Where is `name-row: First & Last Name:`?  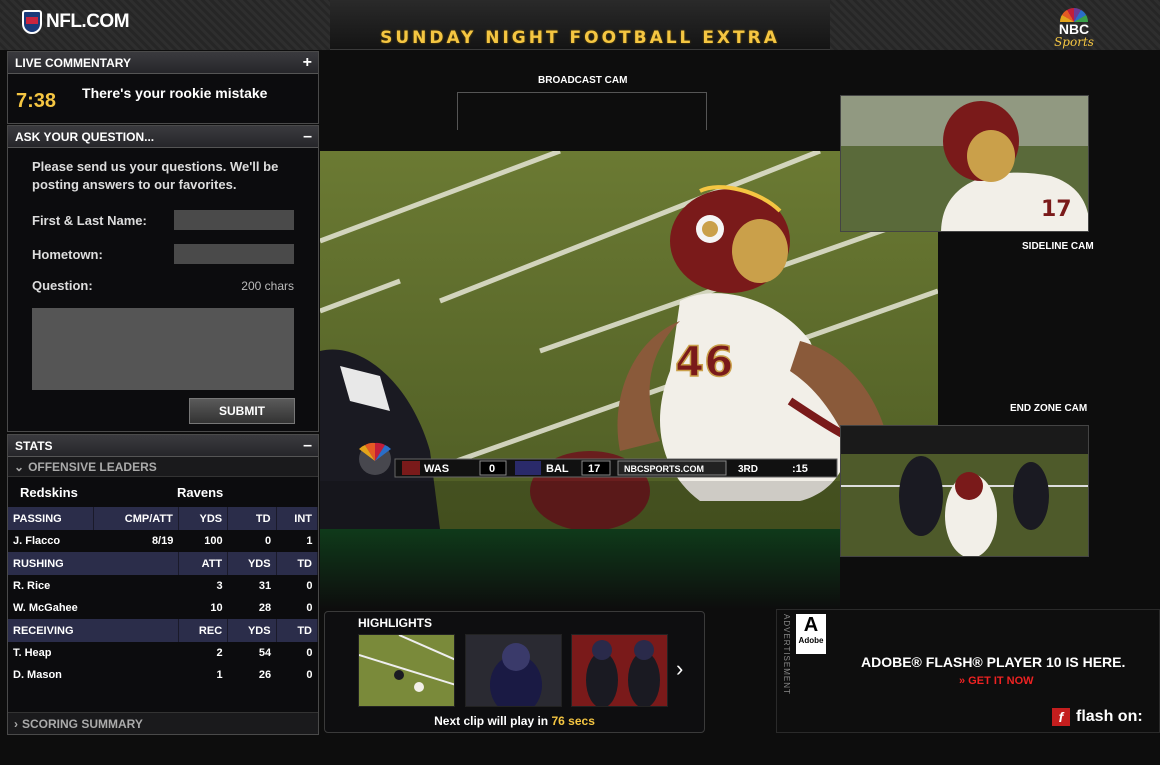 name-row: First & Last Name: is located at coordinates (163, 220).